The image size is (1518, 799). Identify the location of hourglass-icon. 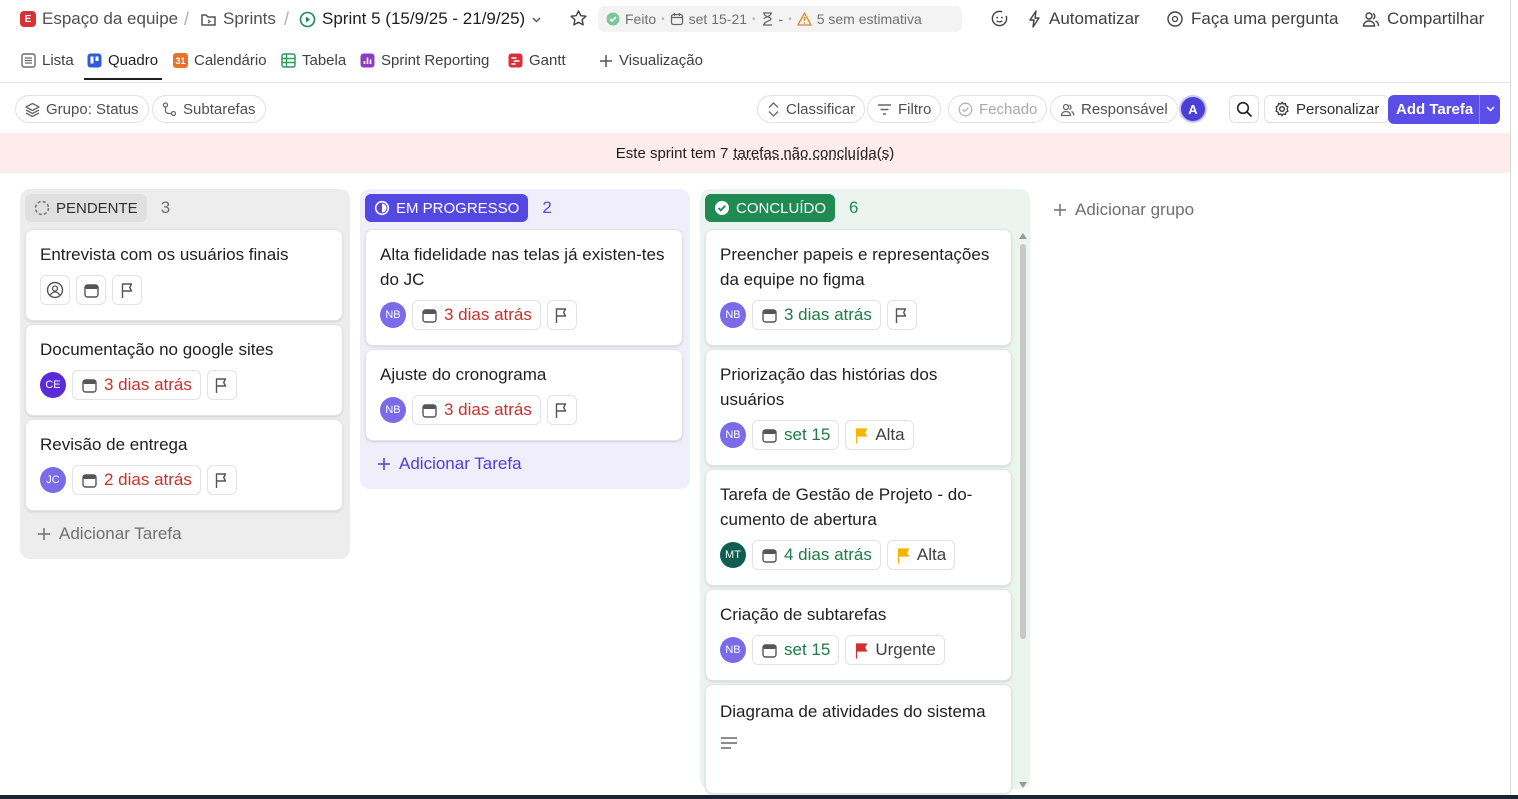
(767, 19).